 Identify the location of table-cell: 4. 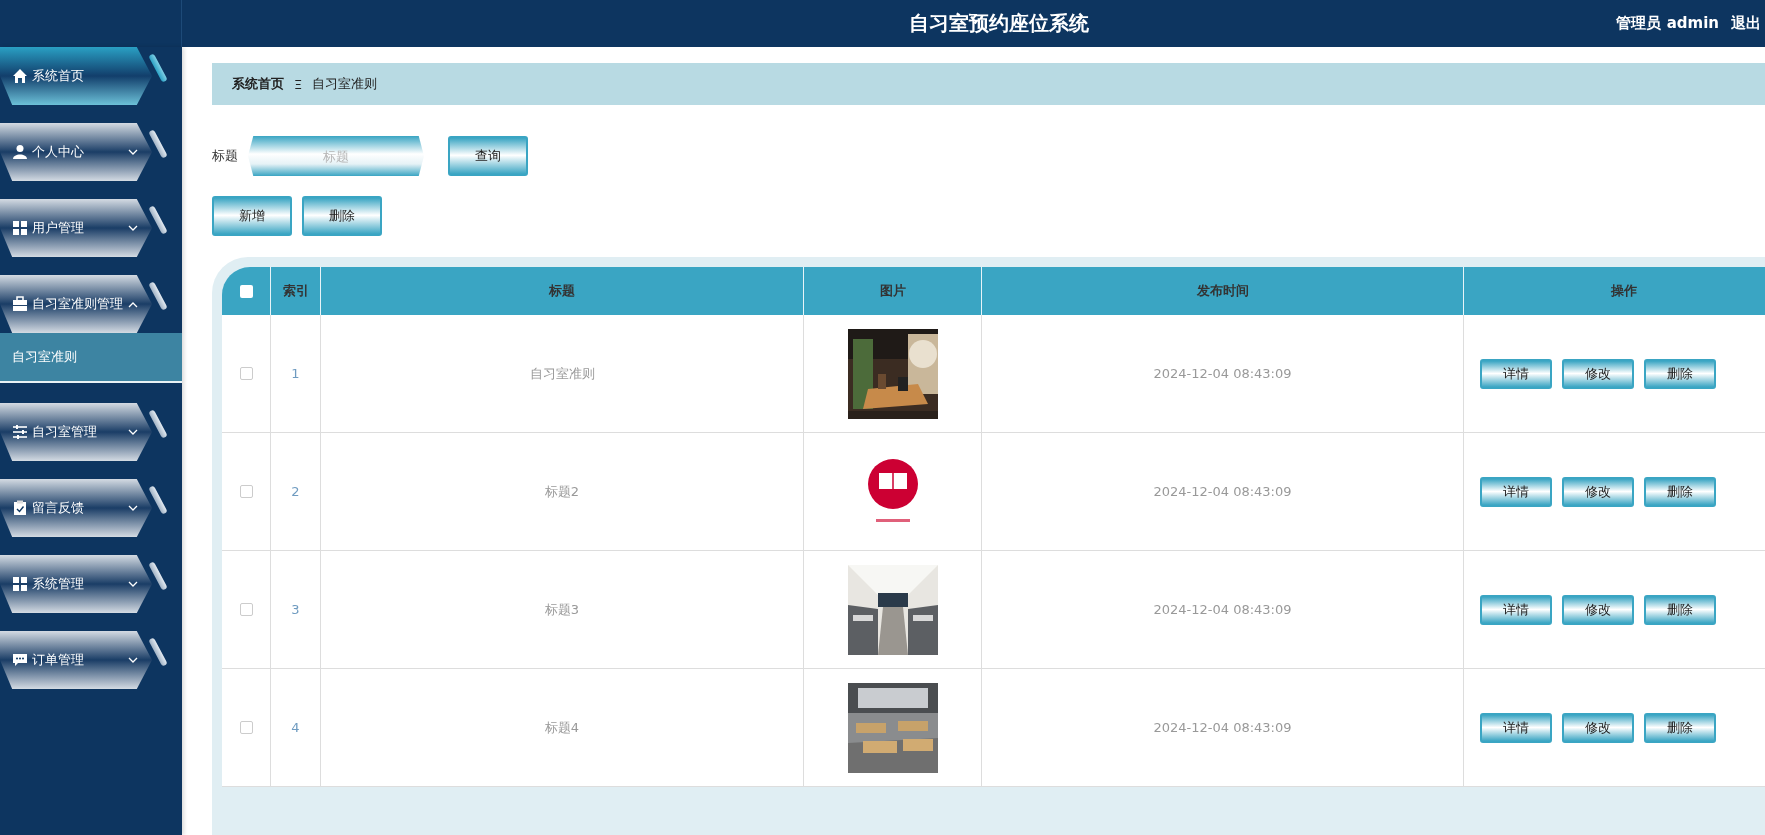
(296, 728).